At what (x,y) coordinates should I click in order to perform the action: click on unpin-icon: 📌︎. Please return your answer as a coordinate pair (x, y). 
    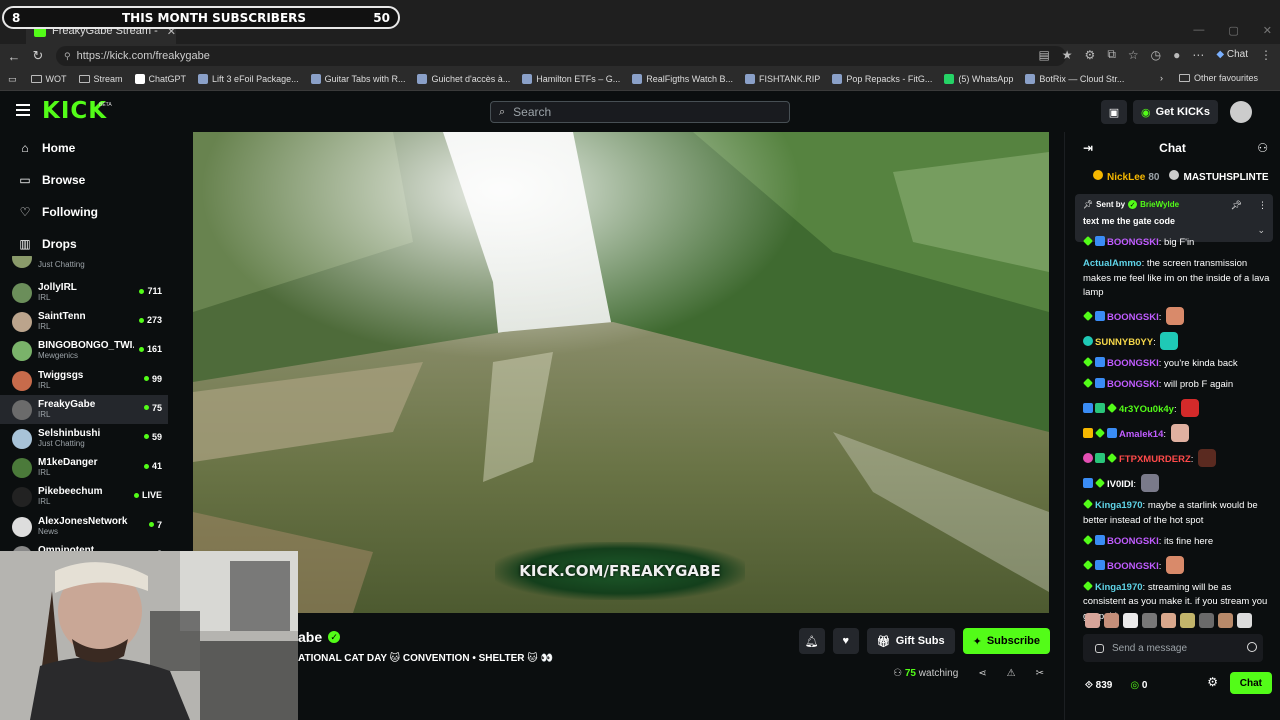
    Looking at the image, I should click on (1236, 205).